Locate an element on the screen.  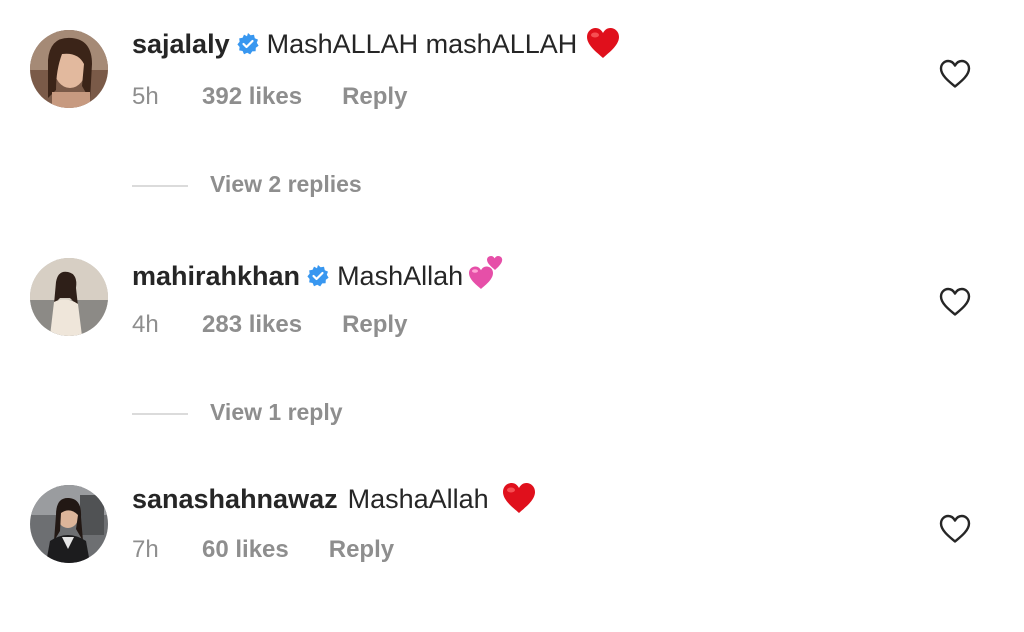
two-hearts-icon is located at coordinates (486, 277).